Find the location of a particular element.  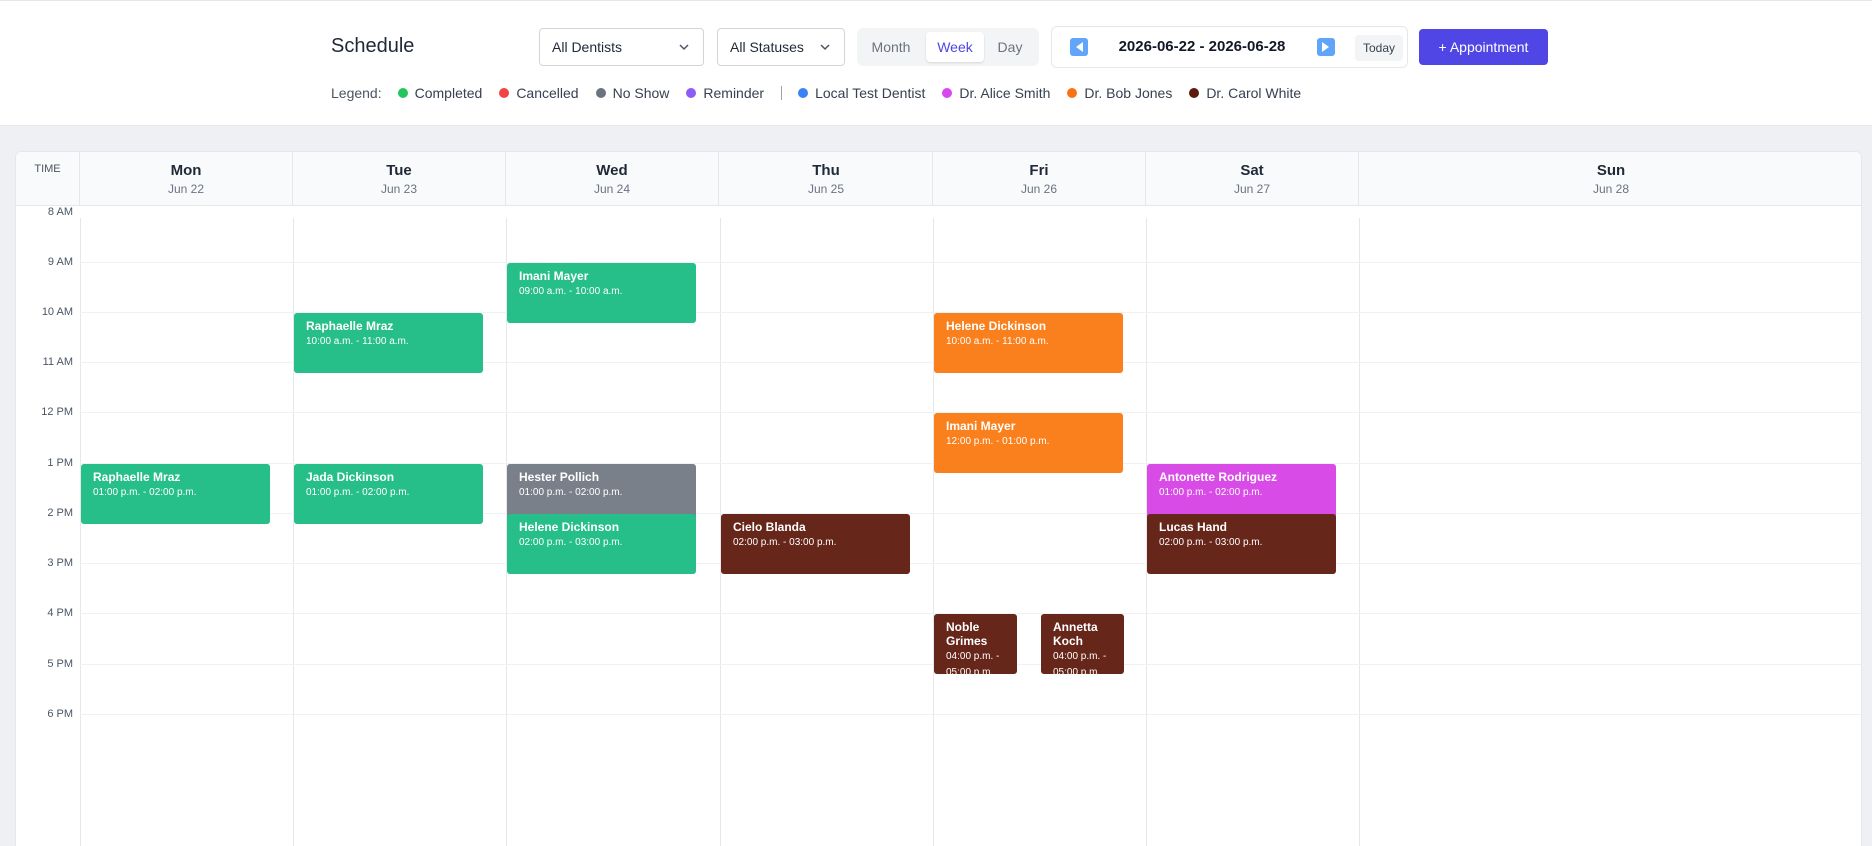

day-name: Wed is located at coordinates (612, 170).